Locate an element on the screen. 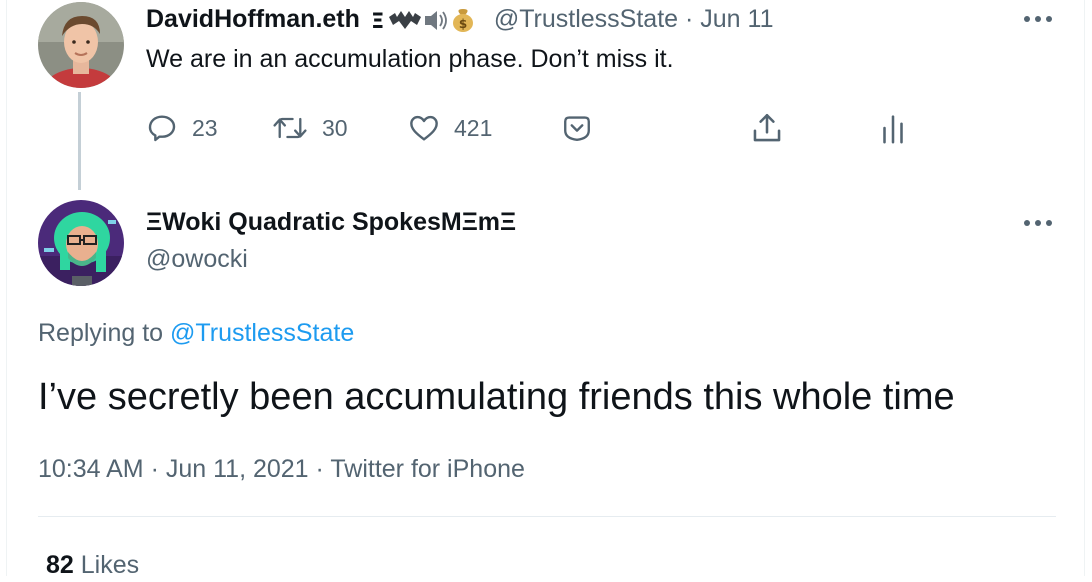 The width and height of the screenshot is (1092, 582). tweet1-more-button is located at coordinates (1039, 19).